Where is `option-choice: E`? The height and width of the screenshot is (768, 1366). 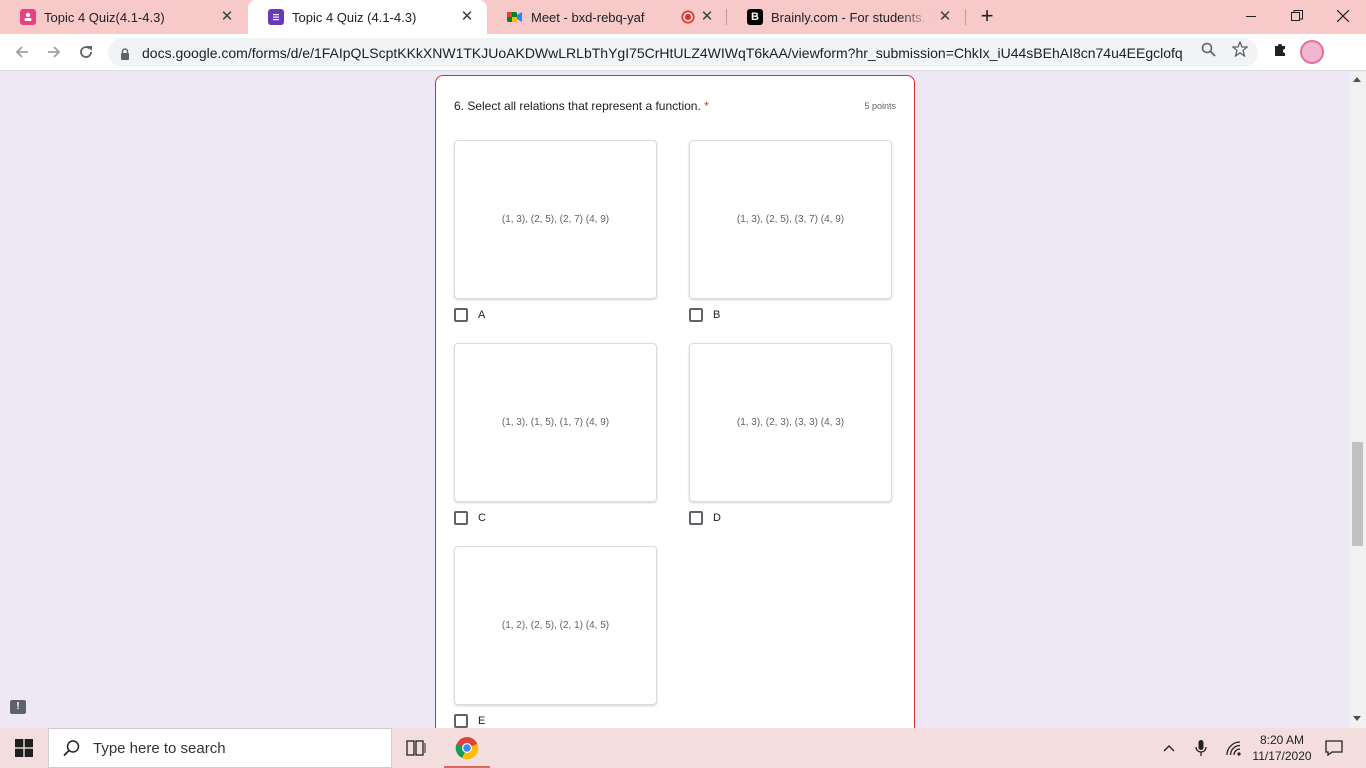
option-choice: E is located at coordinates (555, 721).